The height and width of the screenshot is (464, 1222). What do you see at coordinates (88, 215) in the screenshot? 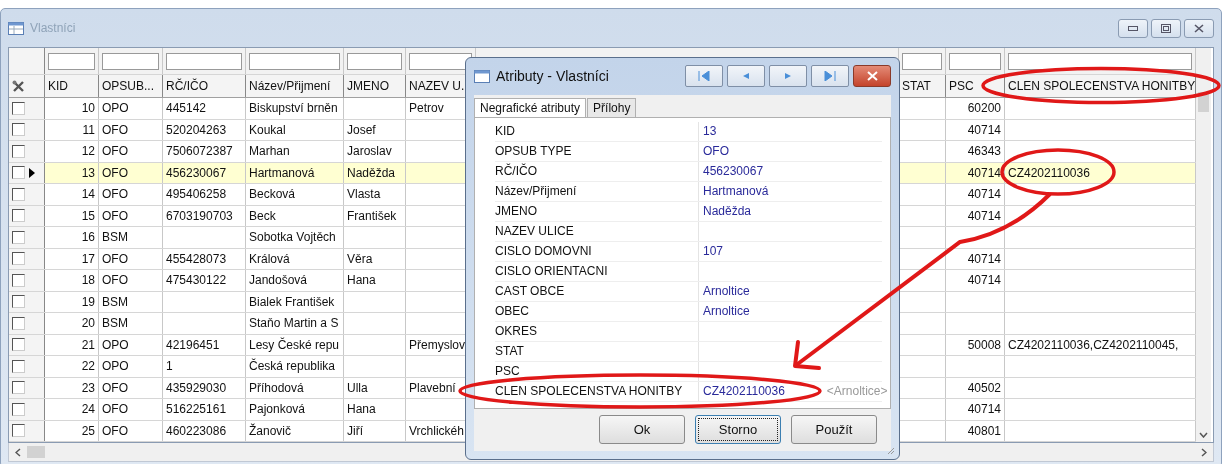
I see `table-cell: 15` at bounding box center [88, 215].